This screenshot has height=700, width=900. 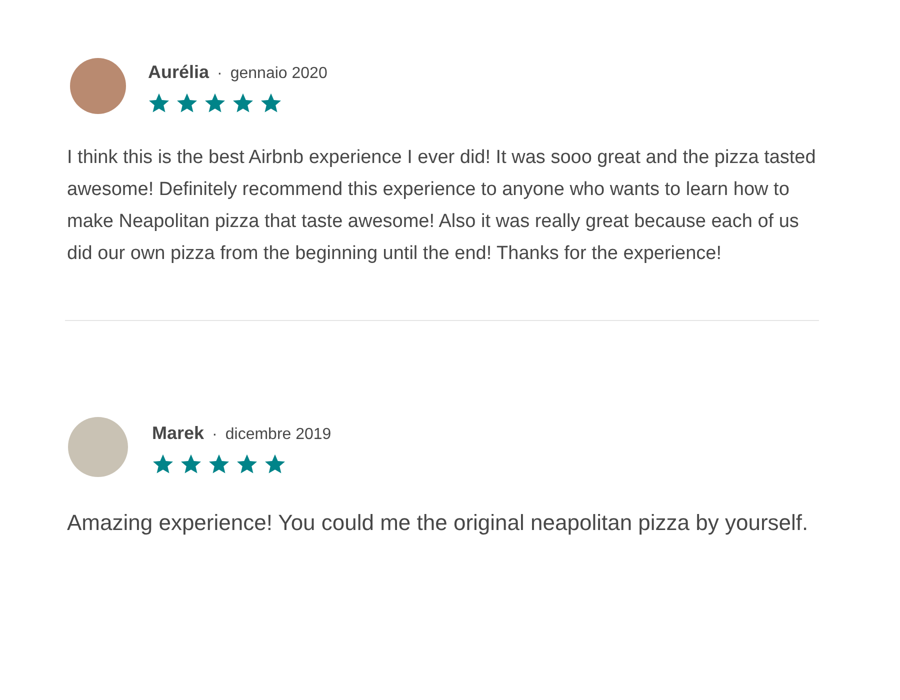 I want to click on review-text: I think this is the best Airbnb experience I ever did! It was sooo great and the pizza tasted awesome! Definitely recommend this experience to anyone who wants to learn how to make Neapolitan pizza that taste awesome! Also it was really great because each of us did our own pizza from the beginning until the end! Thanks for the experience!, so click(x=442, y=206).